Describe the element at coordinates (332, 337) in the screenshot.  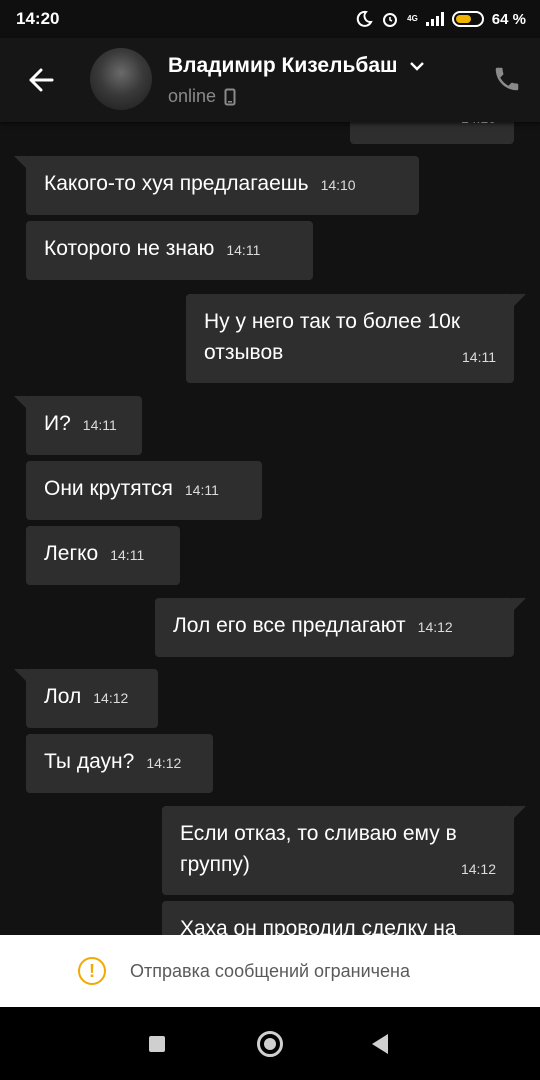
I see `message-text: Ну у него так то более 10к отзывов` at that location.